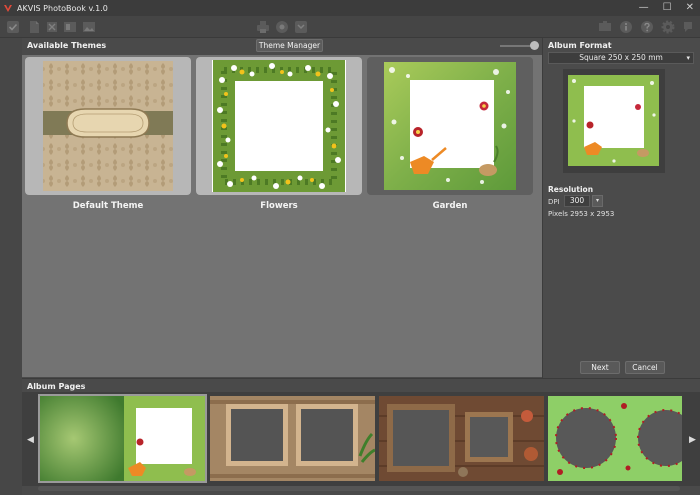  I want to click on thumbnail-size-slider-handle, so click(534, 45).